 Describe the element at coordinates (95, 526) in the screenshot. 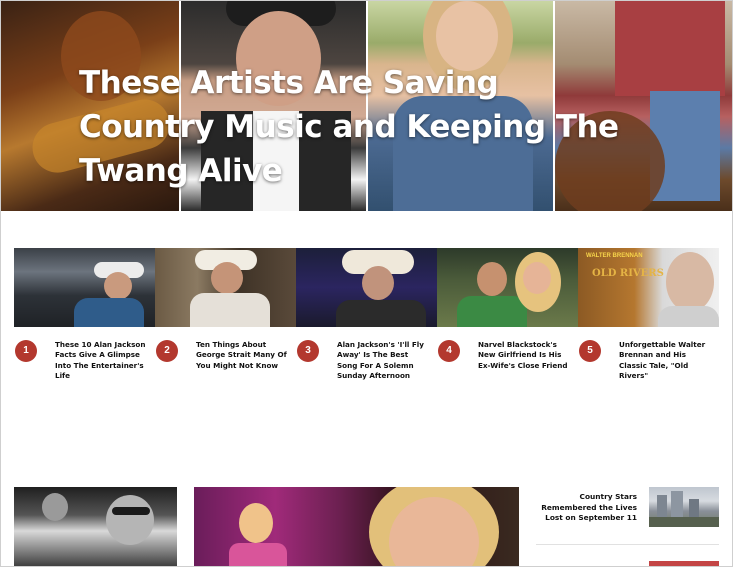

I see `story-image-concert-bw` at that location.